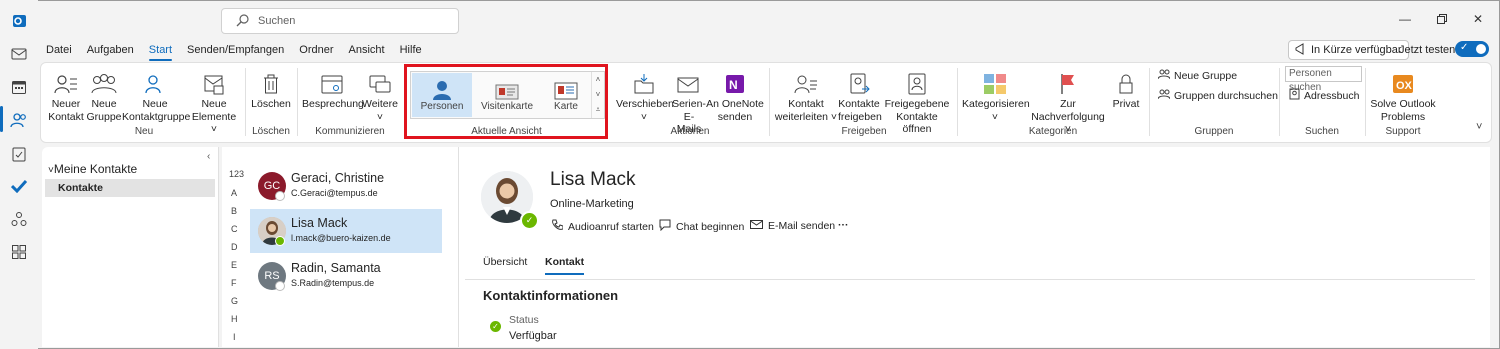 The width and height of the screenshot is (1500, 349). I want to click on new-group-button: Neue Gruppe, so click(104, 95).